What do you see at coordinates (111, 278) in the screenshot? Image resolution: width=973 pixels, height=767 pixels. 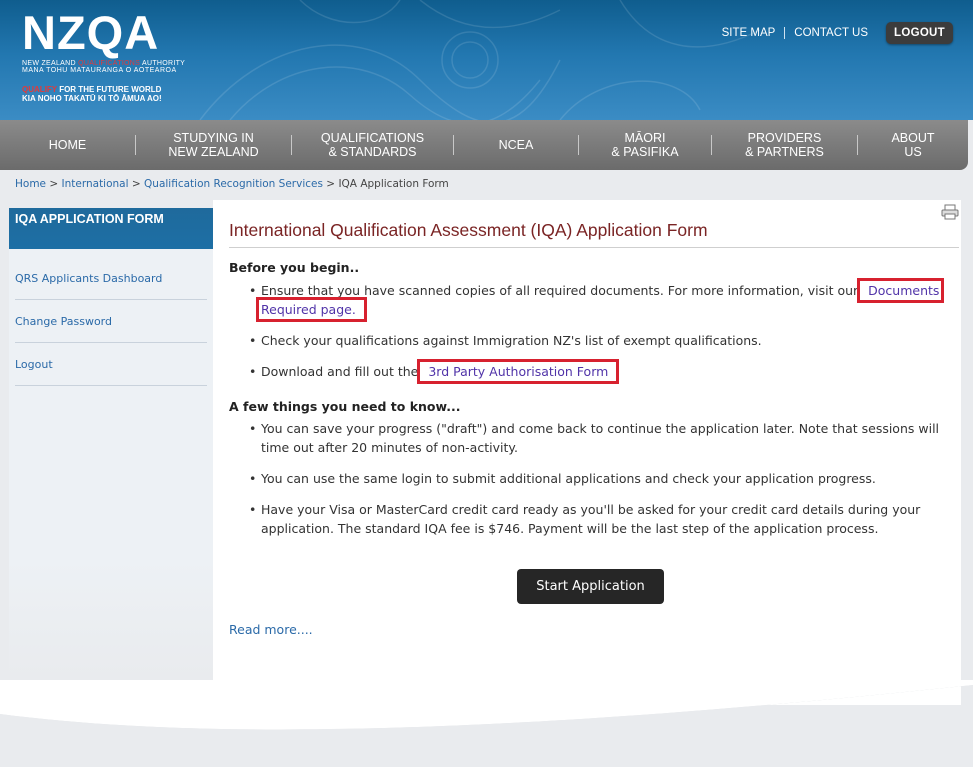 I see `sidebar-item-dashboard: QRS Applicants Dashboard` at bounding box center [111, 278].